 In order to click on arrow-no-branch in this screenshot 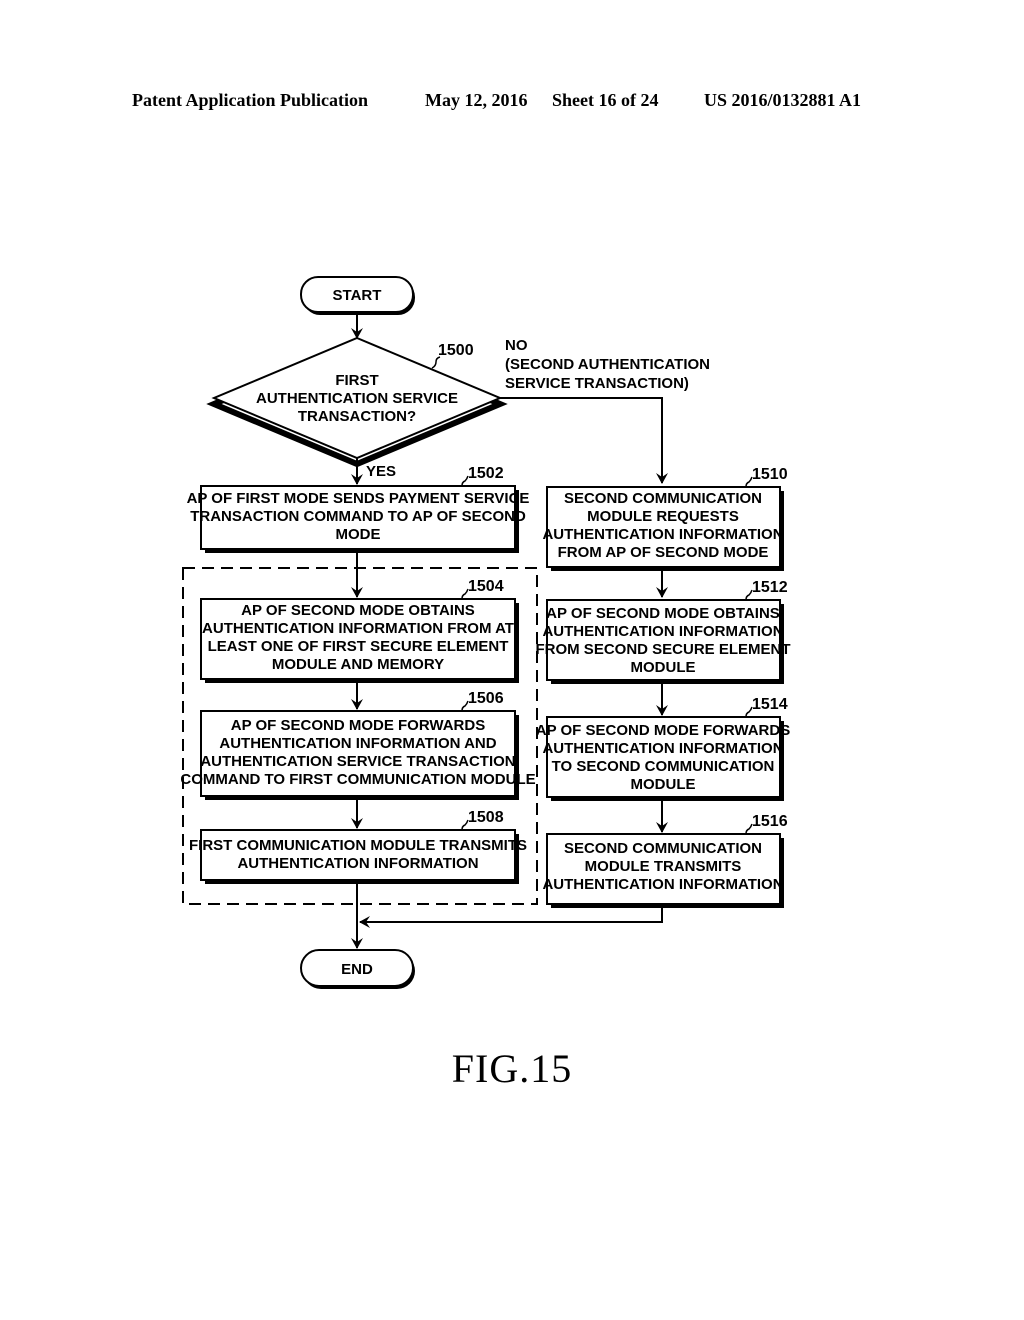, I will do `click(584, 440)`.